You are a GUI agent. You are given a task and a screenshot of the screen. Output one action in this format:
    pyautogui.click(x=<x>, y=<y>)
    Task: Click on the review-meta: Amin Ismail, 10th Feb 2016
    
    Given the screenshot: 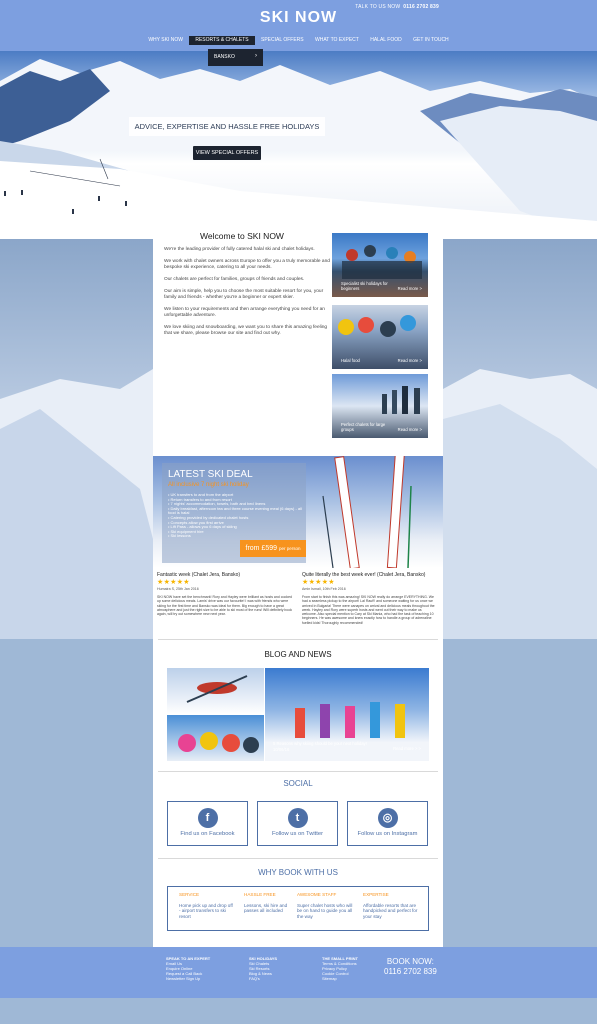 What is the action you would take?
    pyautogui.click(x=324, y=589)
    